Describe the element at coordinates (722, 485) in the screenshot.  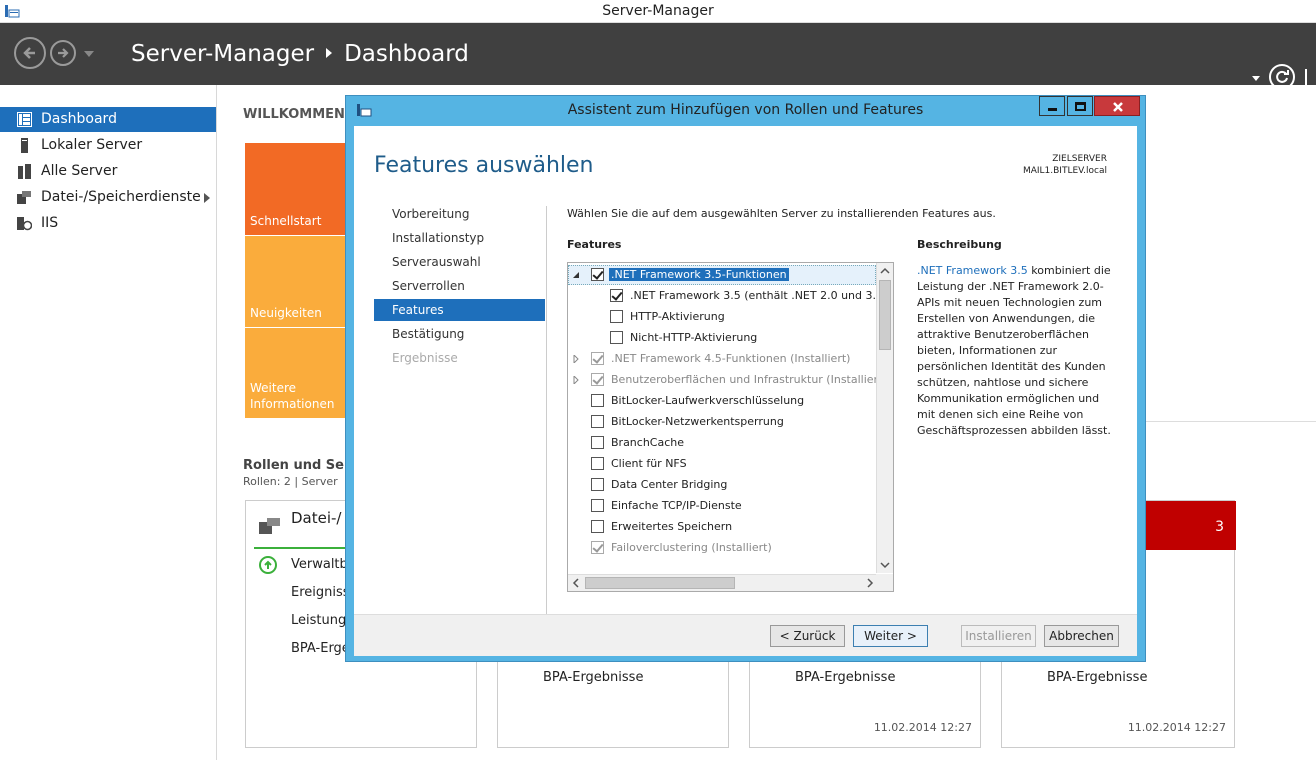
I see `feature-row: Data Center Bridging` at that location.